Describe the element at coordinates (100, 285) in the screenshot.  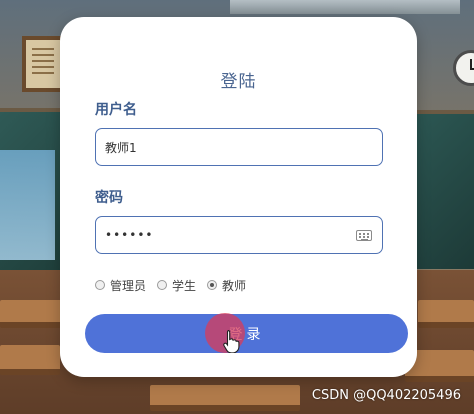
I see `radio-admin` at that location.